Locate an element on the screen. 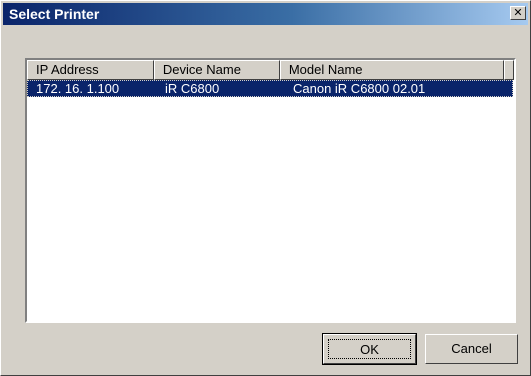 Image resolution: width=531 pixels, height=376 pixels. column-header-model-name: Model Name is located at coordinates (391, 70).